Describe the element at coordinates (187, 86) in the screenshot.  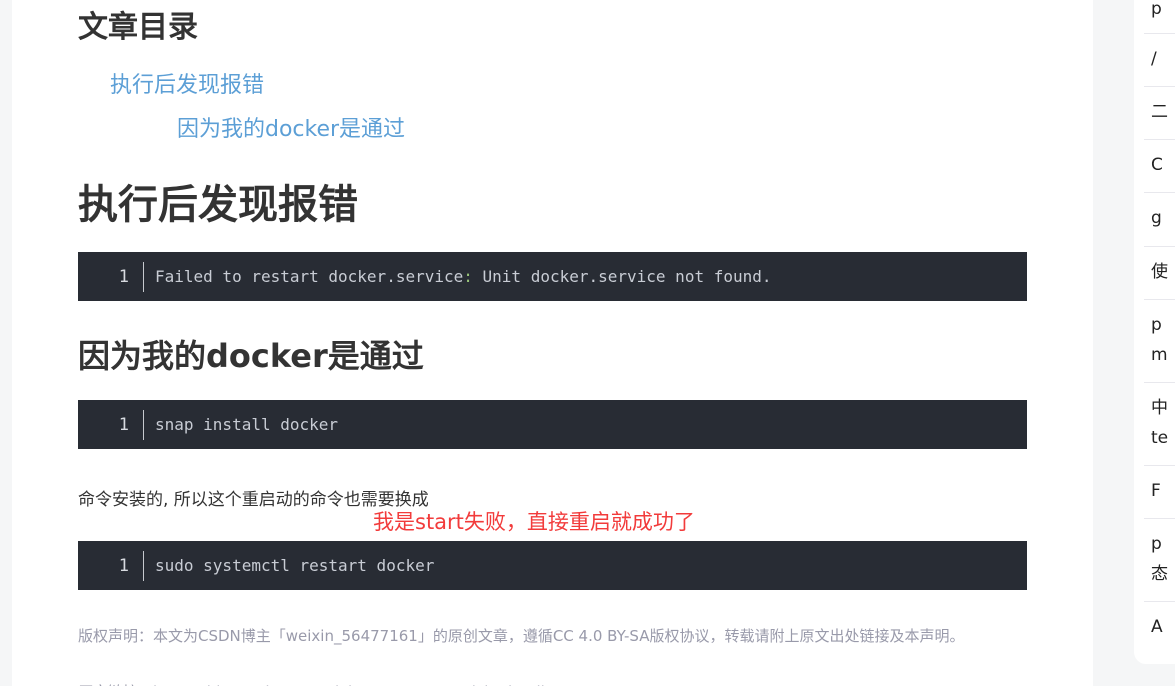
I see `toc-link-error: 执行后发现报错` at that location.